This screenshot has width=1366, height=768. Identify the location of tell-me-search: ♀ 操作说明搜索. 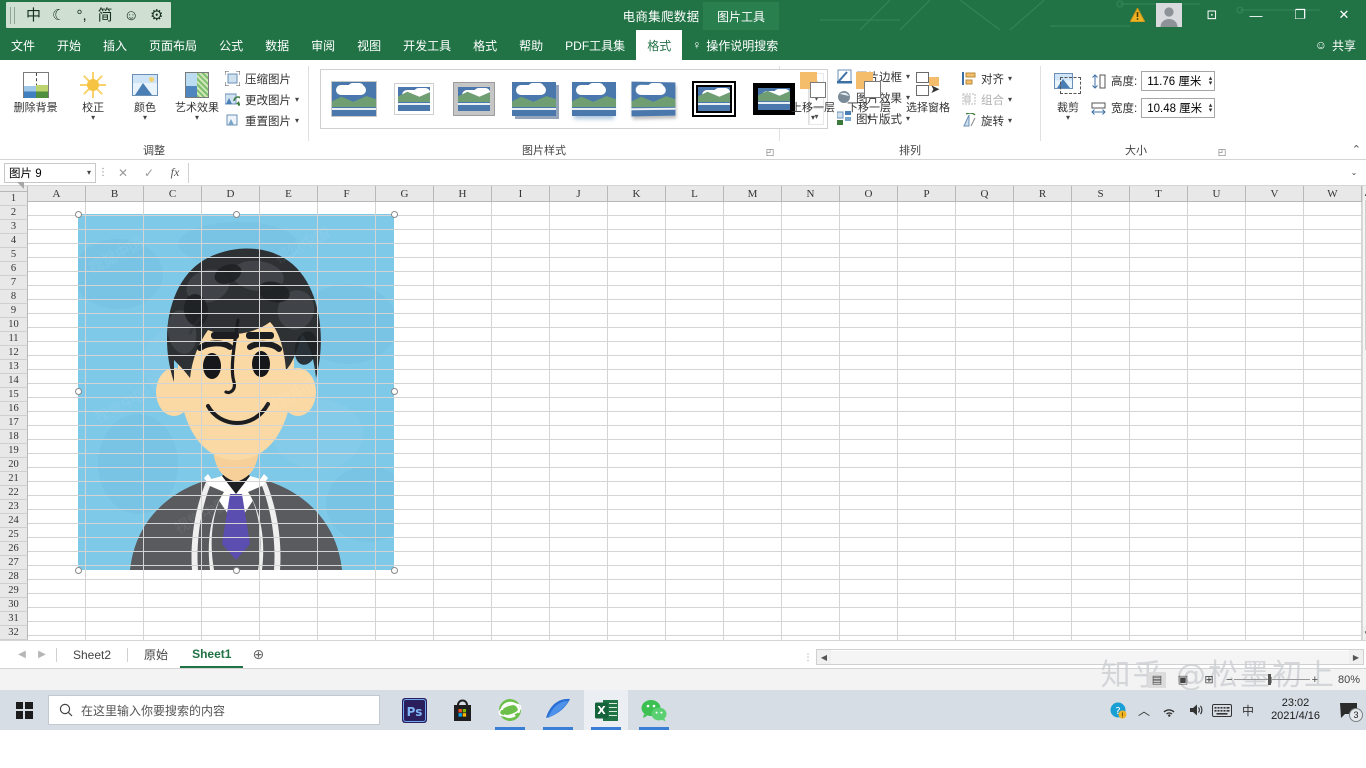
(735, 45).